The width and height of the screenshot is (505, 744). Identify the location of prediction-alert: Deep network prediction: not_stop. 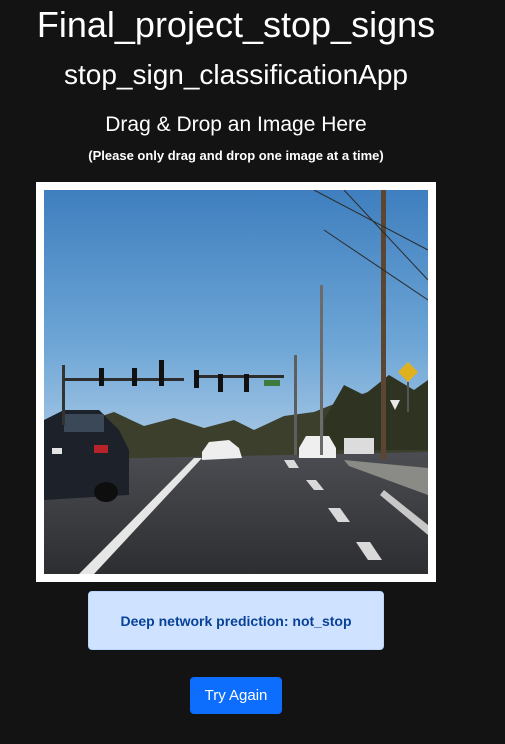
(236, 620).